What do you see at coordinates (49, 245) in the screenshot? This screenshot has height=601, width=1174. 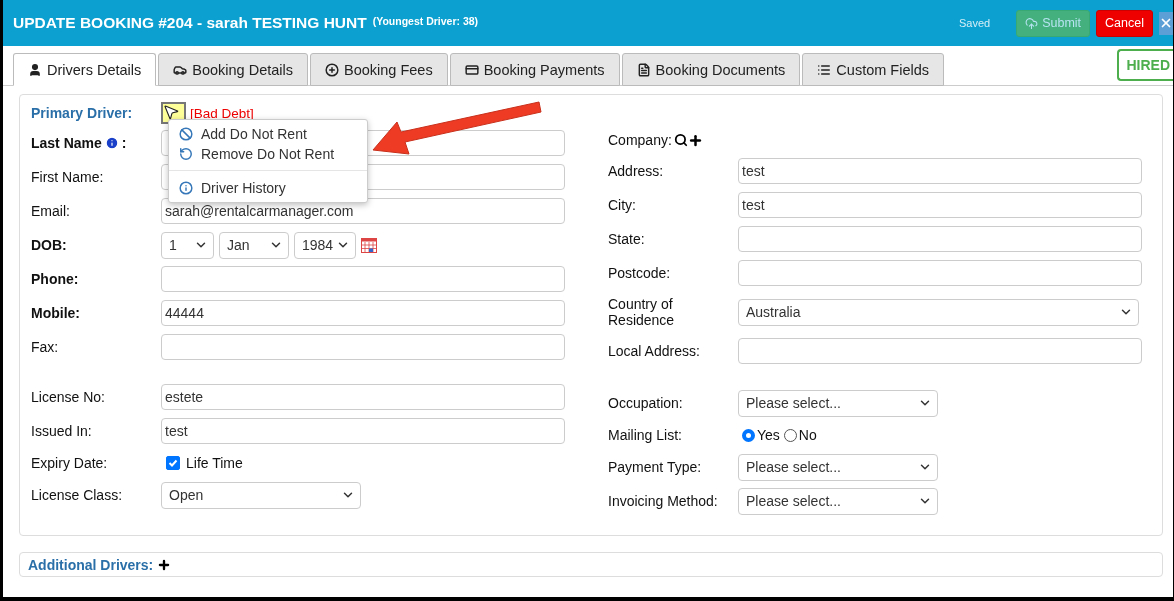 I see `field-label: DOB:` at bounding box center [49, 245].